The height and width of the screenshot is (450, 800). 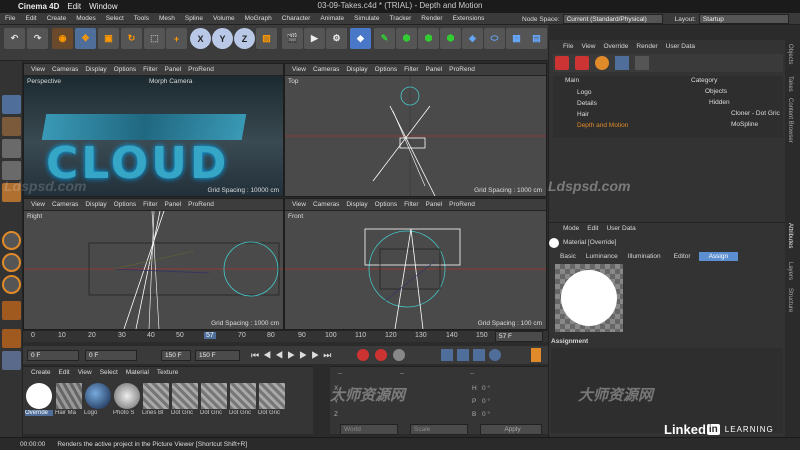 I want to click on keyframe-selection-icon, so click(x=399, y=355).